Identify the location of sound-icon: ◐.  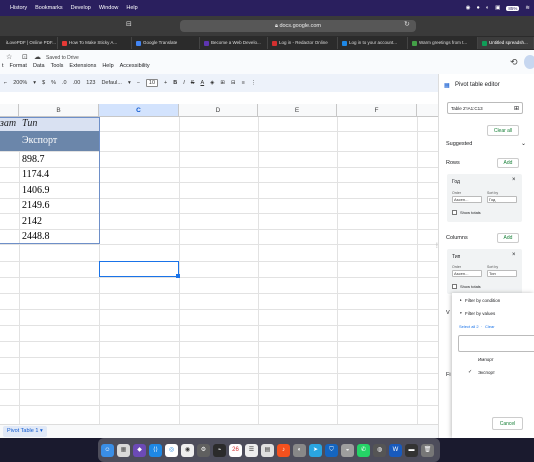
(487, 8).